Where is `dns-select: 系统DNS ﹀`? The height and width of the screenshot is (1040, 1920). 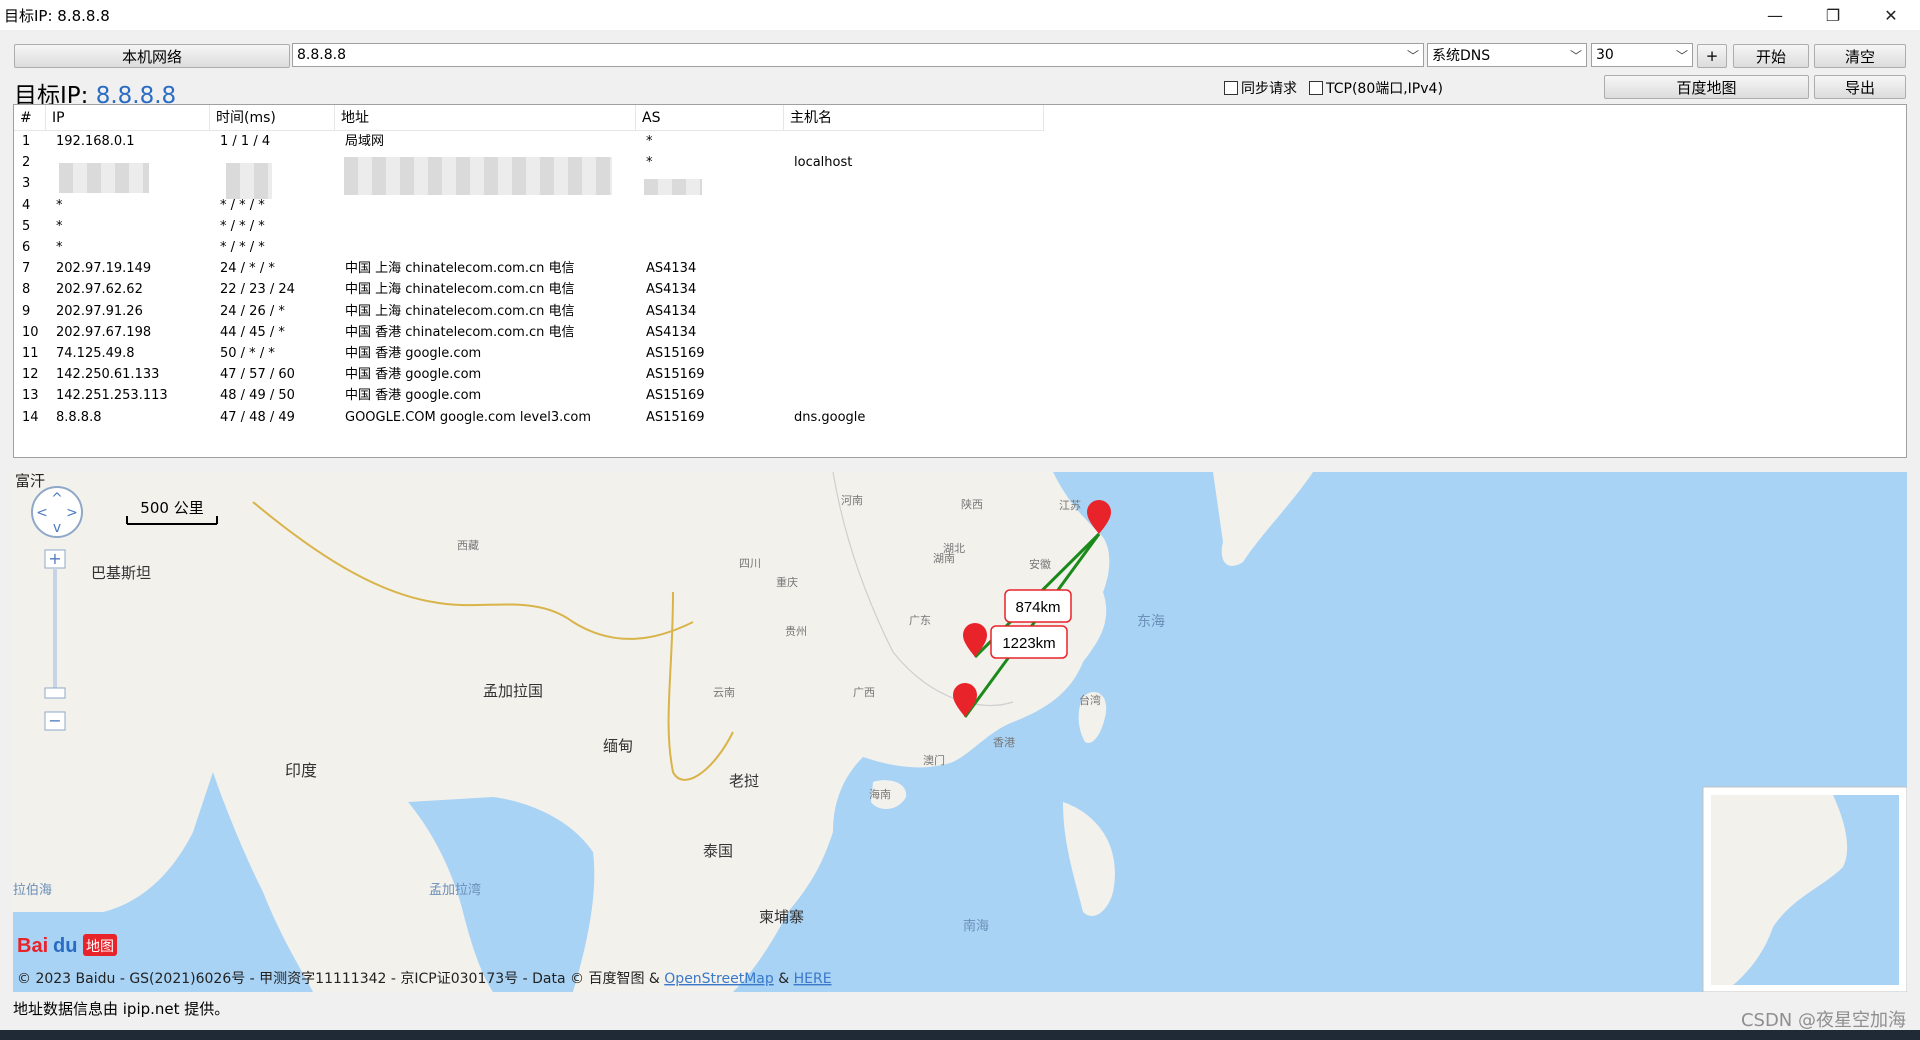 dns-select: 系统DNS ﹀ is located at coordinates (1507, 55).